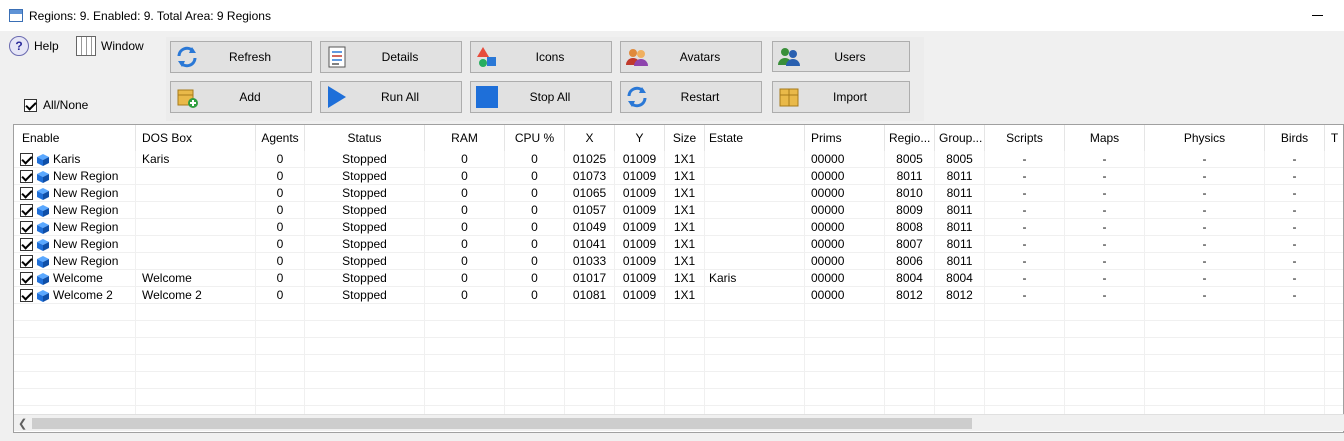 This screenshot has width=1344, height=441. What do you see at coordinates (241, 57) in the screenshot?
I see `refresh-button: Refresh` at bounding box center [241, 57].